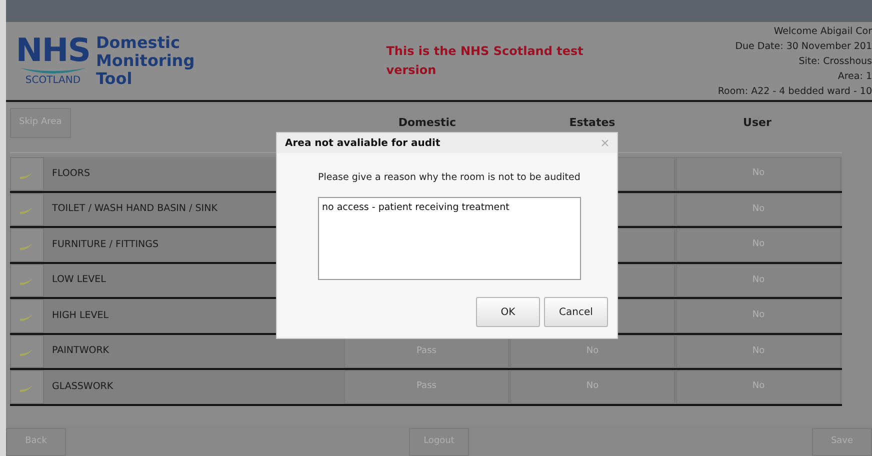  I want to click on dialog-button: OK, so click(508, 312).